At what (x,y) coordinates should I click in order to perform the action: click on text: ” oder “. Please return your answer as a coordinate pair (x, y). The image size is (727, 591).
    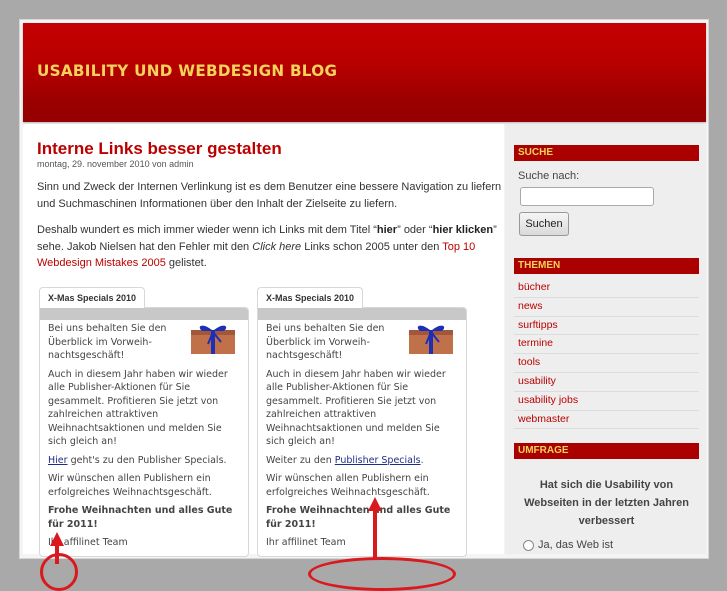
    Looking at the image, I should click on (415, 230).